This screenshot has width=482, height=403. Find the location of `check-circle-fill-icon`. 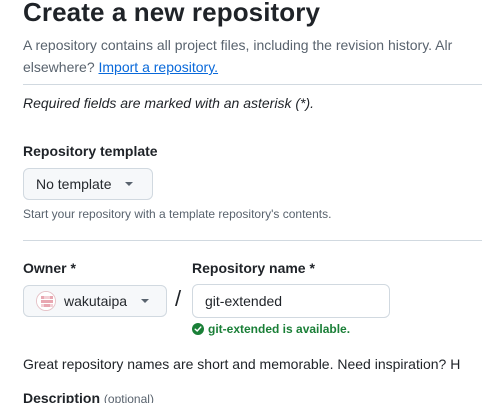

check-circle-fill-icon is located at coordinates (198, 329).